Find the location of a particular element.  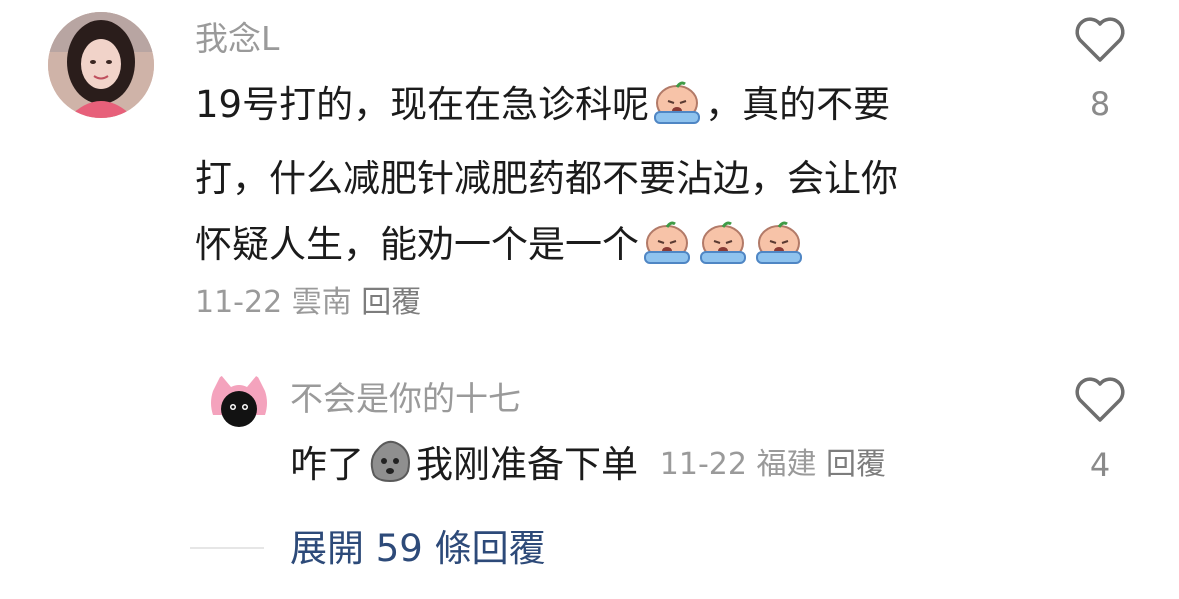

expand-replies-link: 展開 59 條回覆 is located at coordinates (418, 548).